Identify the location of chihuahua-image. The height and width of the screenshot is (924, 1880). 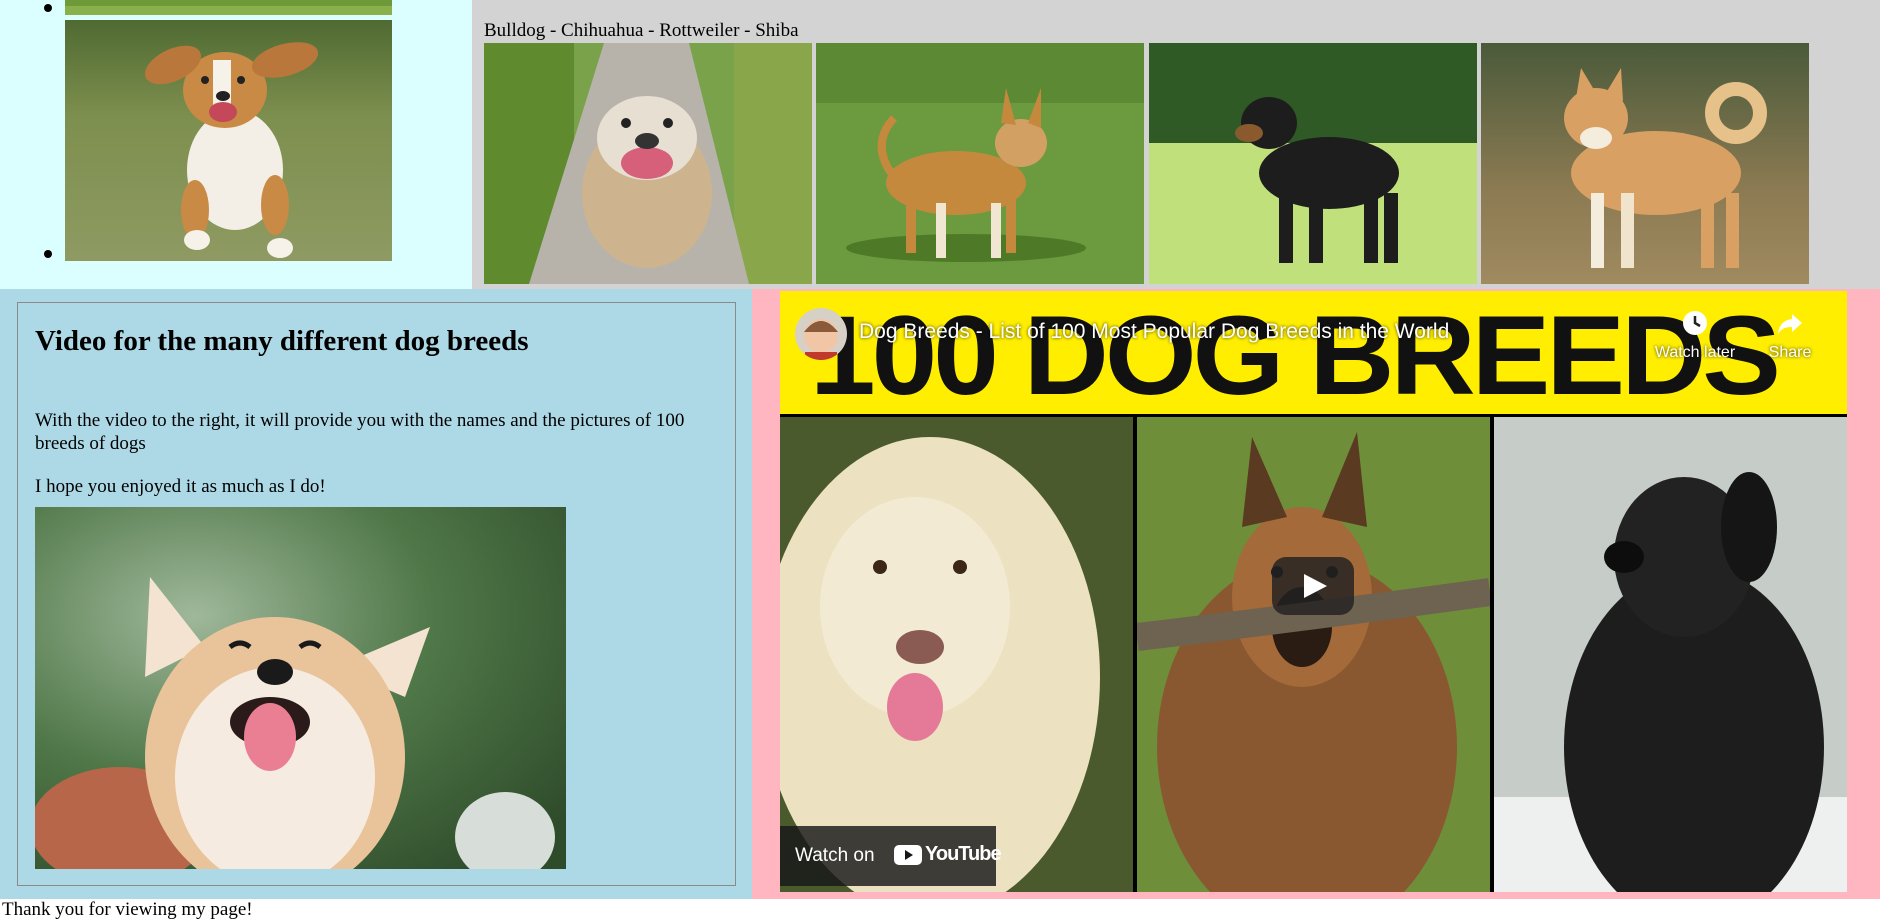
(980, 163).